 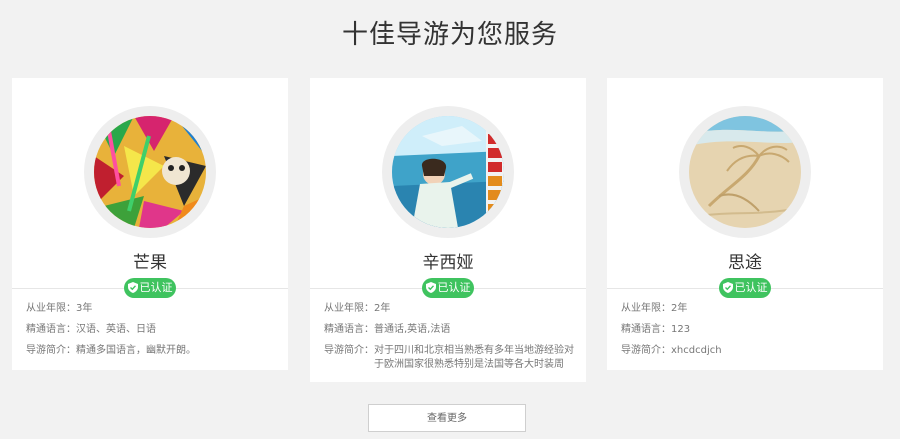 What do you see at coordinates (136, 350) in the screenshot?
I see `intro-value: 精通多国语言，幽默开朗。` at bounding box center [136, 350].